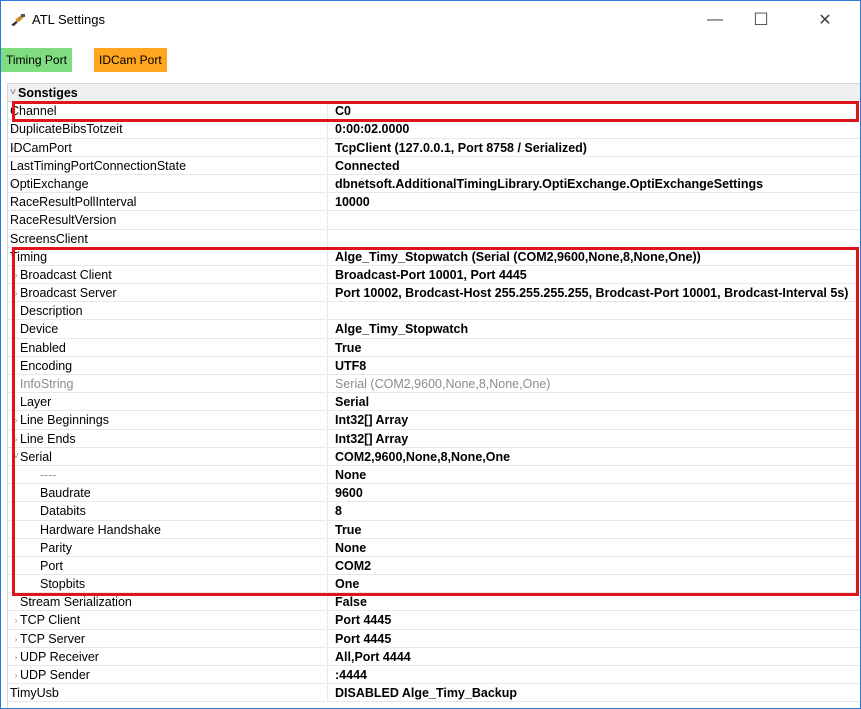 This screenshot has width=861, height=709. What do you see at coordinates (167, 493) in the screenshot?
I see `property-name-cell: Baudrate` at bounding box center [167, 493].